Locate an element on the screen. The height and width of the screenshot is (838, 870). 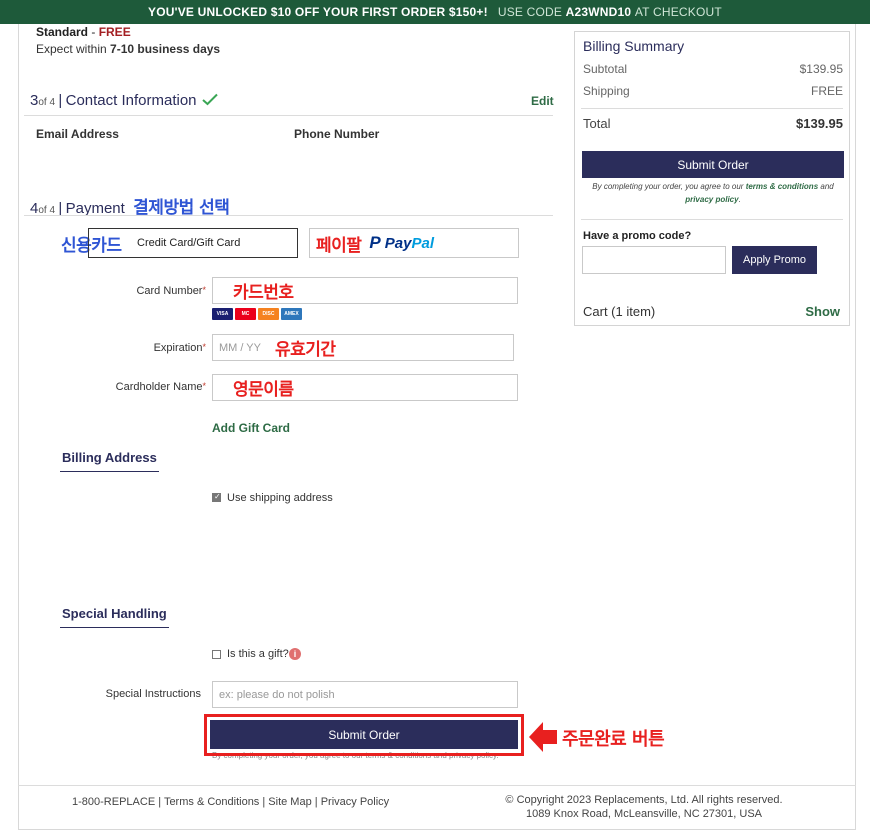
card-number-annotation: 카드번호 is located at coordinates (263, 293).